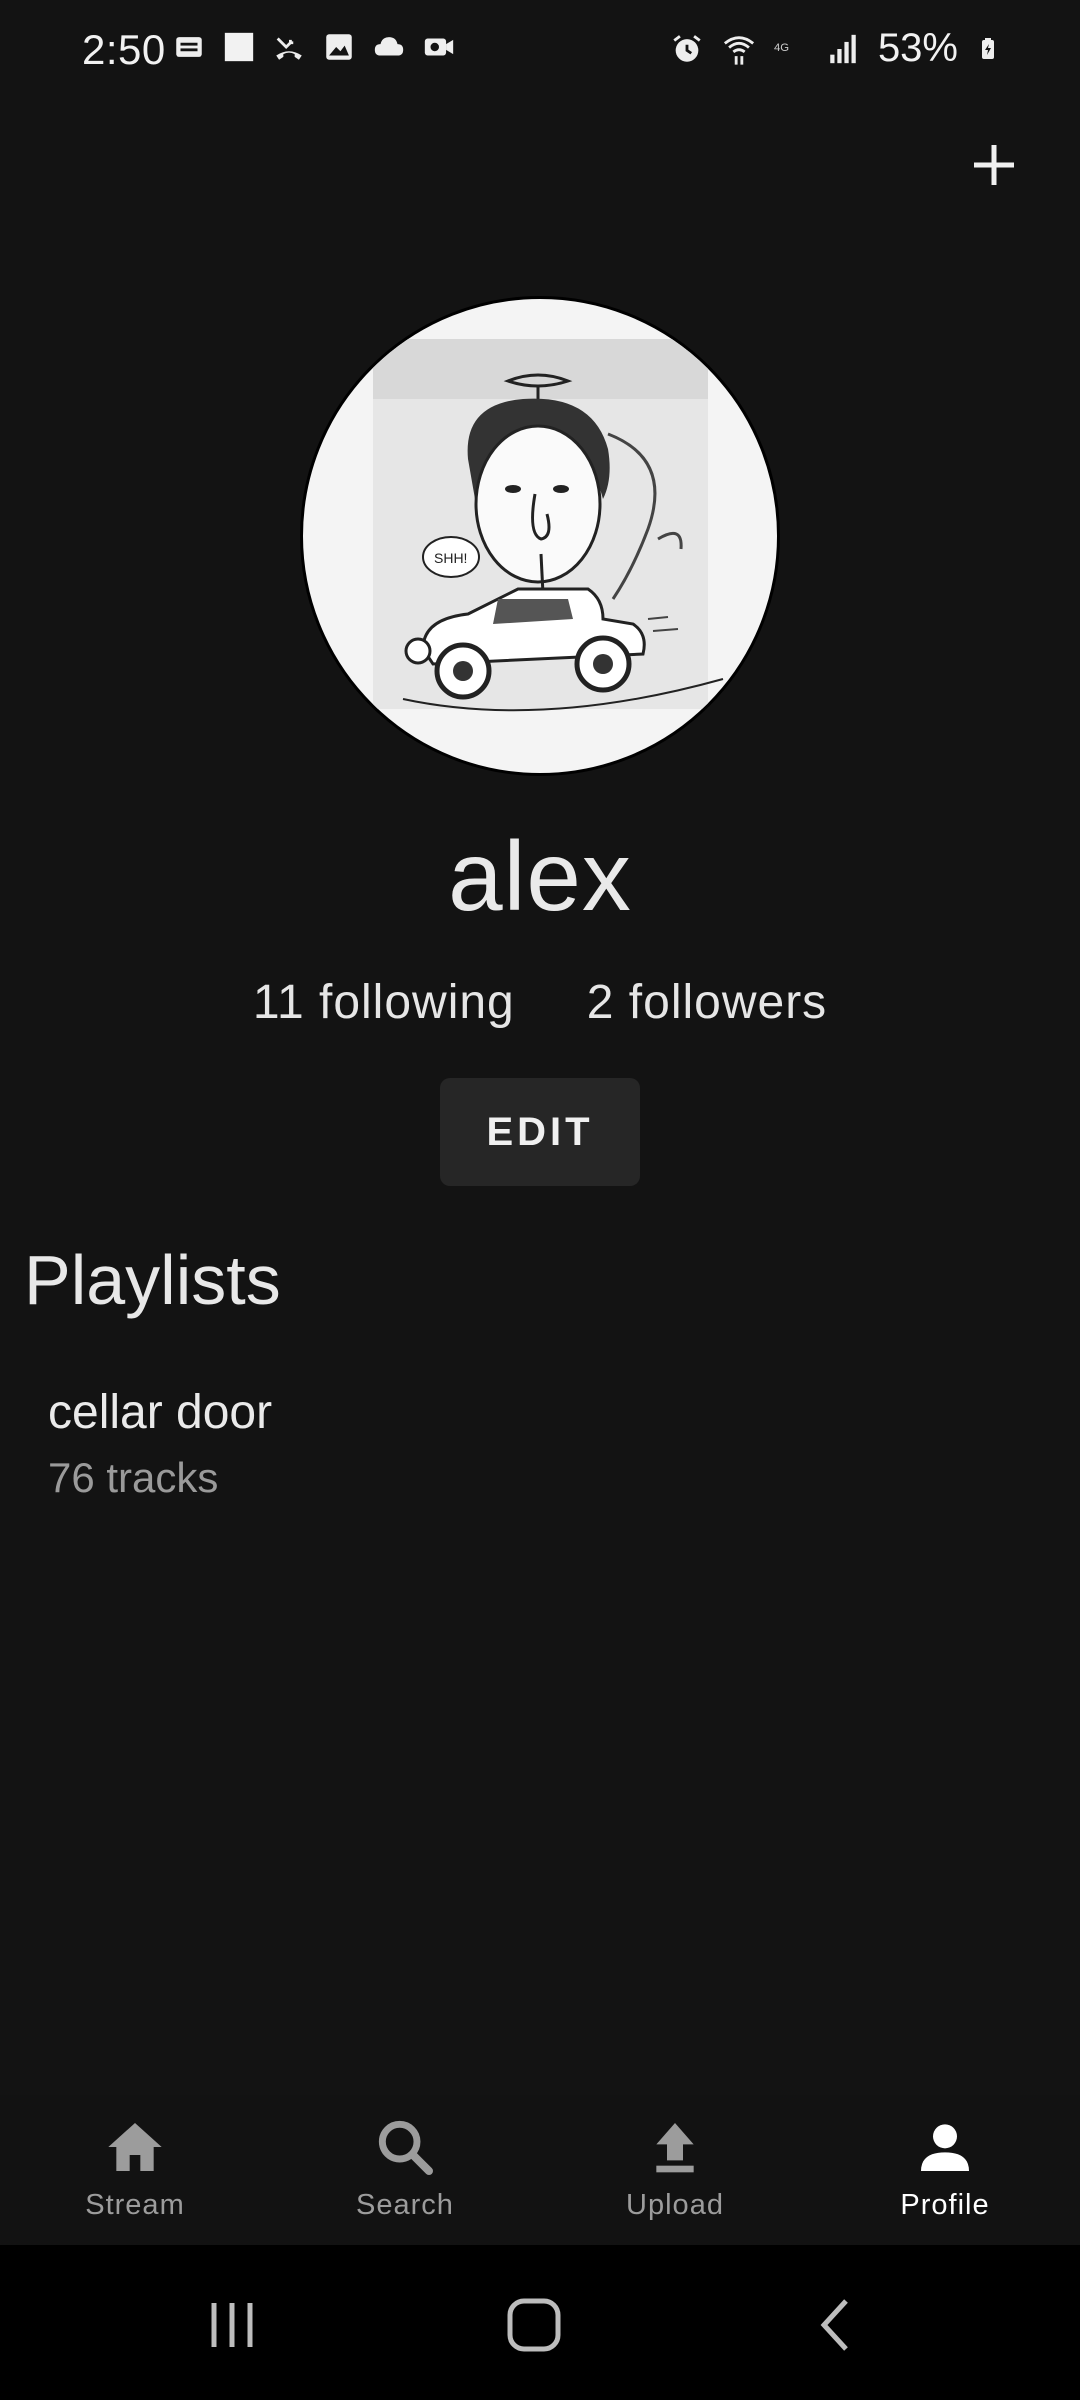  I want to click on followers-count: 2 followers, so click(707, 1002).